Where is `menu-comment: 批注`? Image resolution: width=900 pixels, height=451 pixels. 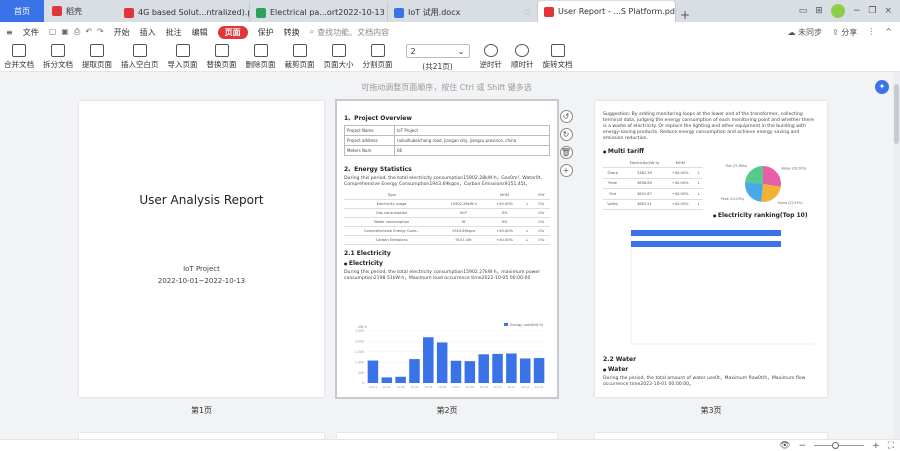 menu-comment: 批注 is located at coordinates (174, 32).